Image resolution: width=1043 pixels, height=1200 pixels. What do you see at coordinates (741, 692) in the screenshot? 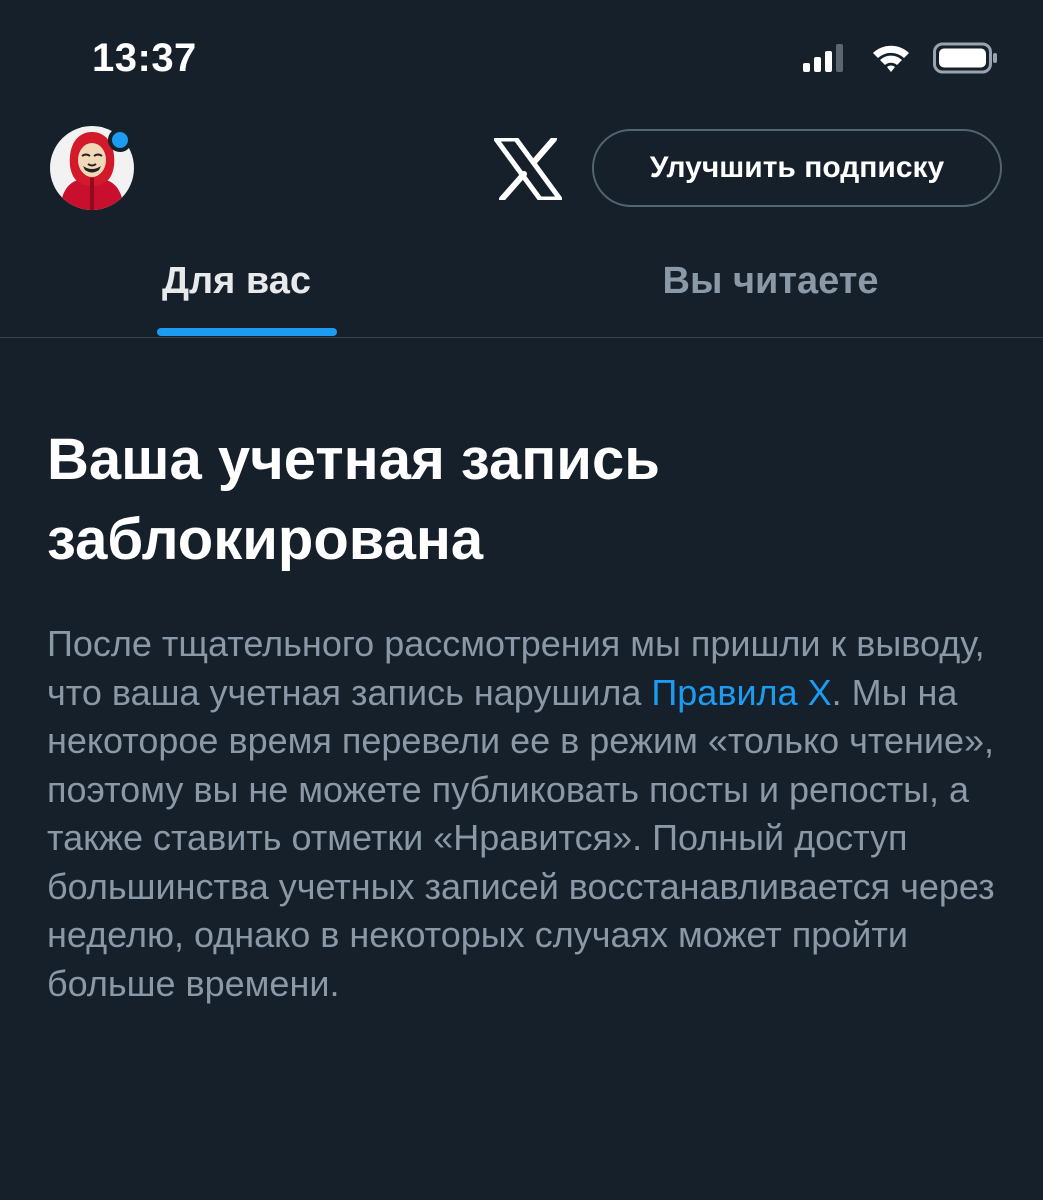
I see `x-rules-link: Правила X` at bounding box center [741, 692].